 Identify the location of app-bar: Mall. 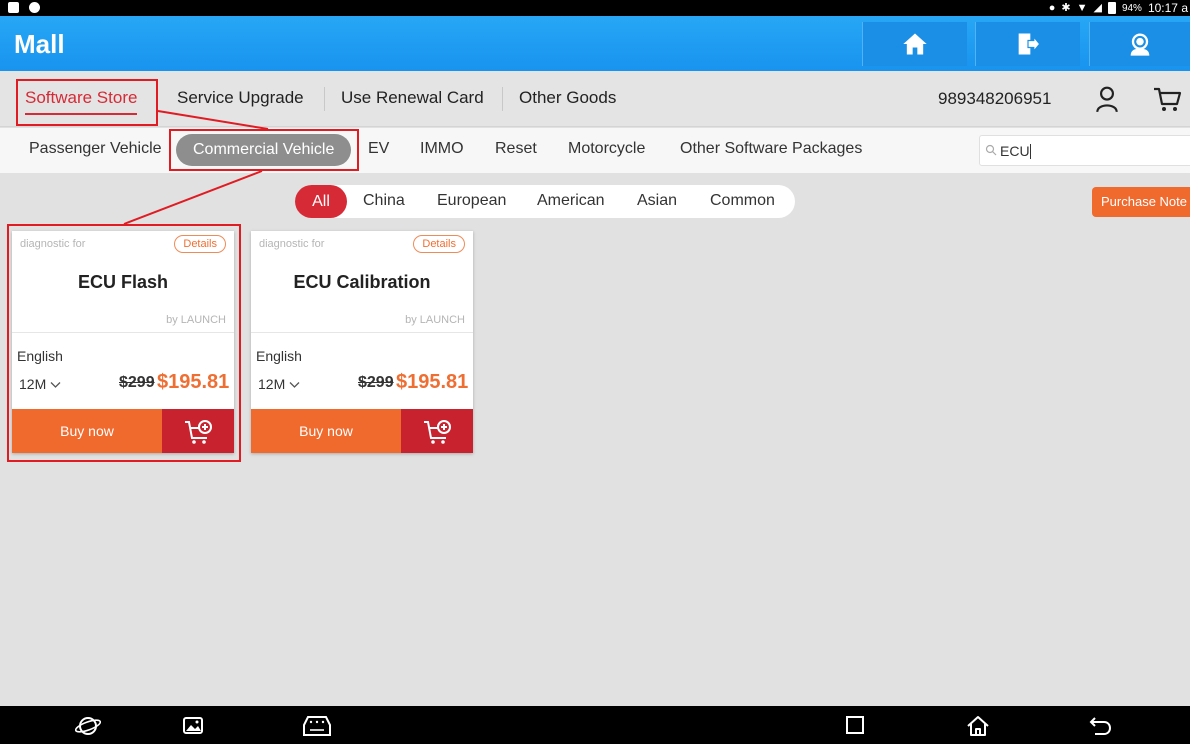
(595, 43).